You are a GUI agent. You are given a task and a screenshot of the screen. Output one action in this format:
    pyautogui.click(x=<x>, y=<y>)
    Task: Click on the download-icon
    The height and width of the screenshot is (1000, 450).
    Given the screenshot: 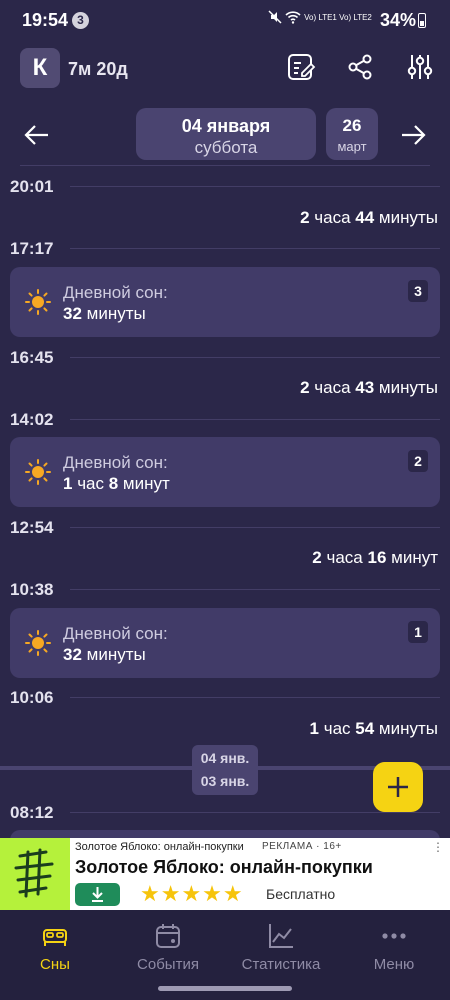 What is the action you would take?
    pyautogui.click(x=97, y=894)
    